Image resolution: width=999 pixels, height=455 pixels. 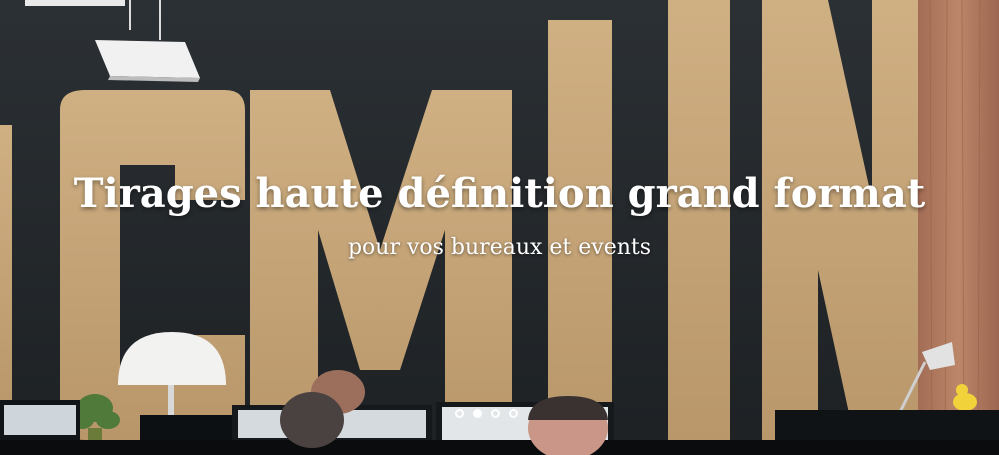 I want to click on carousel-indicators, so click(x=499, y=413).